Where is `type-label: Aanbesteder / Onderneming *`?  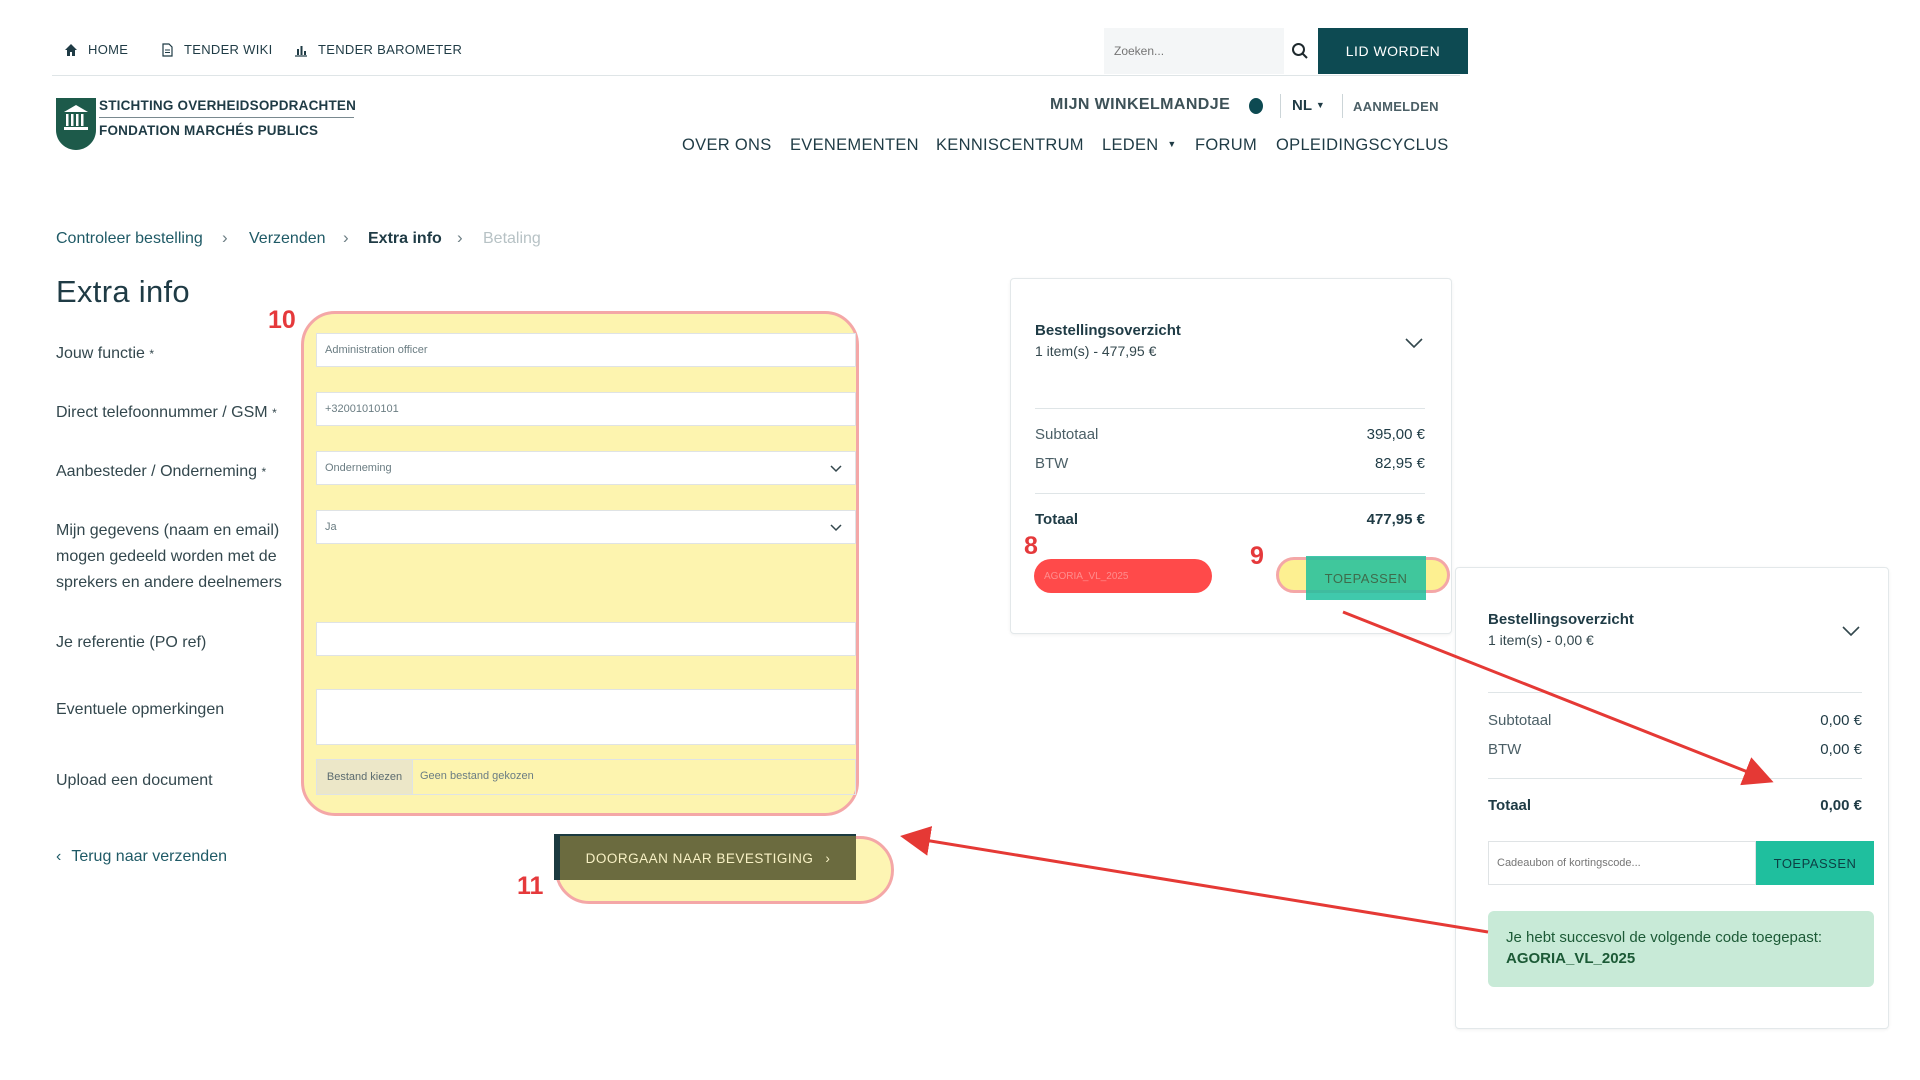 type-label: Aanbesteder / Onderneming * is located at coordinates (176, 472).